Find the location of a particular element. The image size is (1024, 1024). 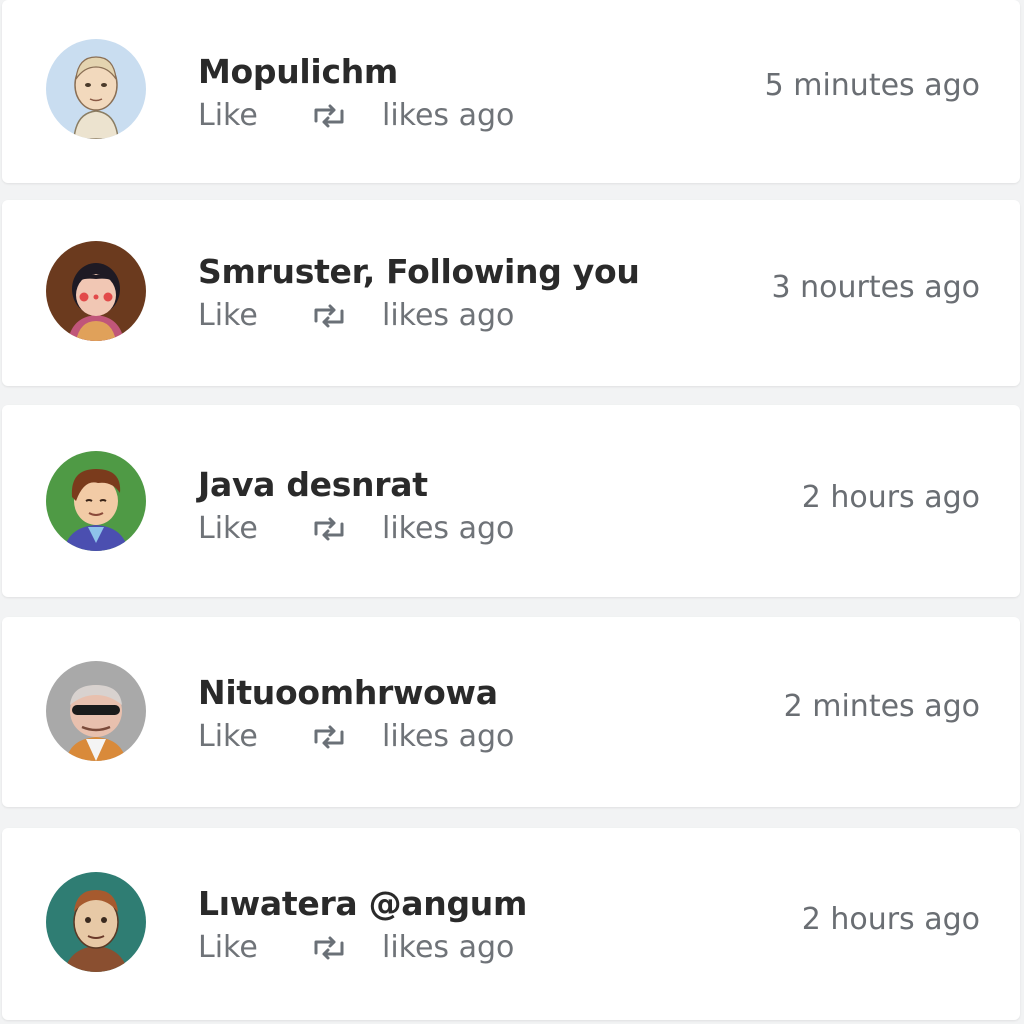

user-name: Nituoomhrwowa is located at coordinates (356, 693).